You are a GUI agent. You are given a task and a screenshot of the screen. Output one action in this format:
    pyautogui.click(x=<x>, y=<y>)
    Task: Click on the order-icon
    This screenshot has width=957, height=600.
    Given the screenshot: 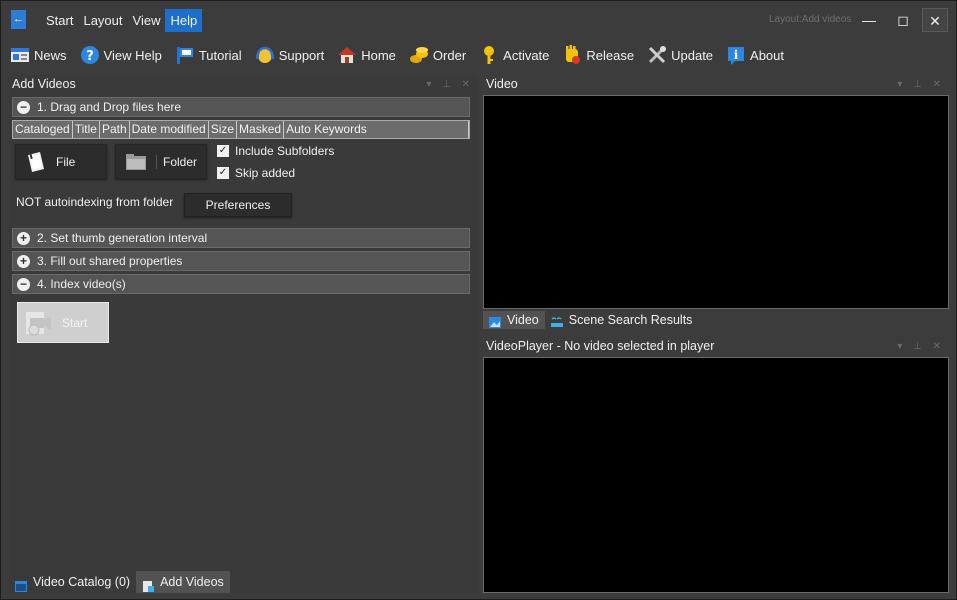 What is the action you would take?
    pyautogui.click(x=419, y=55)
    